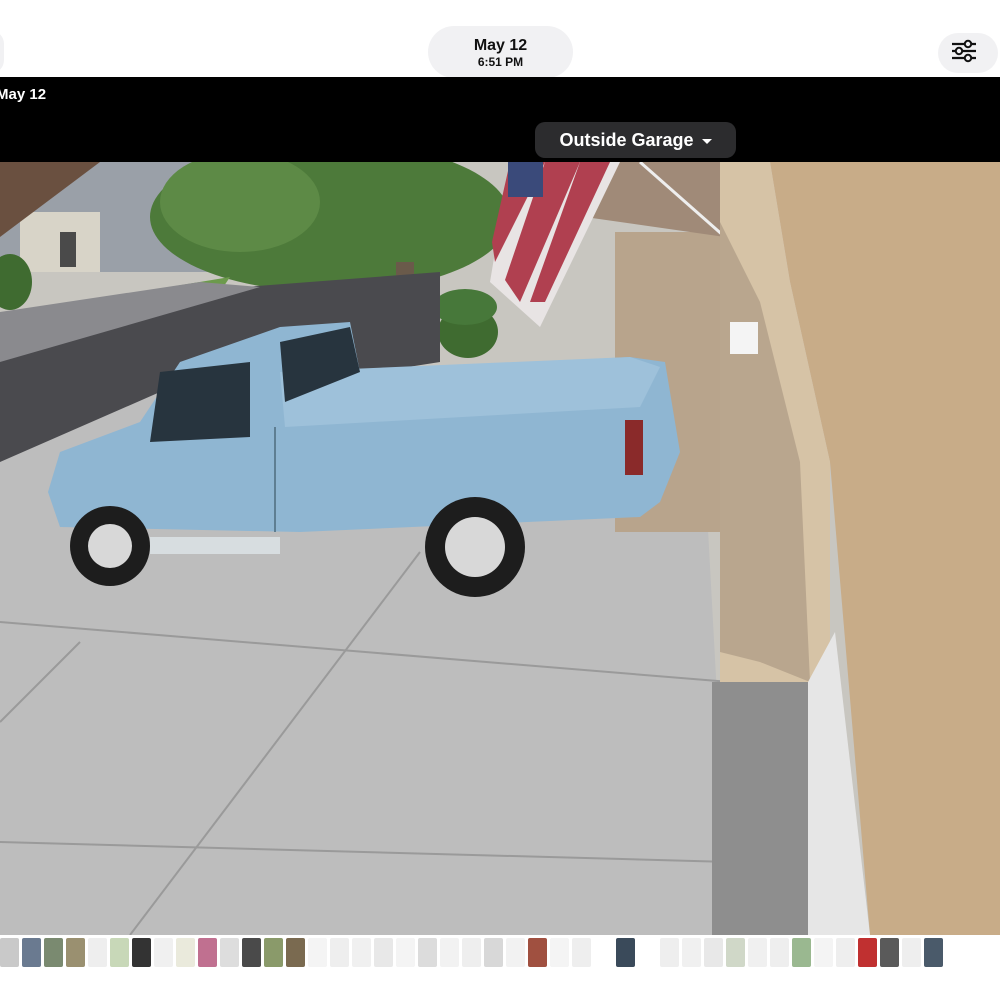 This screenshot has height=1000, width=1000. Describe the element at coordinates (500, 45) in the screenshot. I see `header-date: May 12` at that location.